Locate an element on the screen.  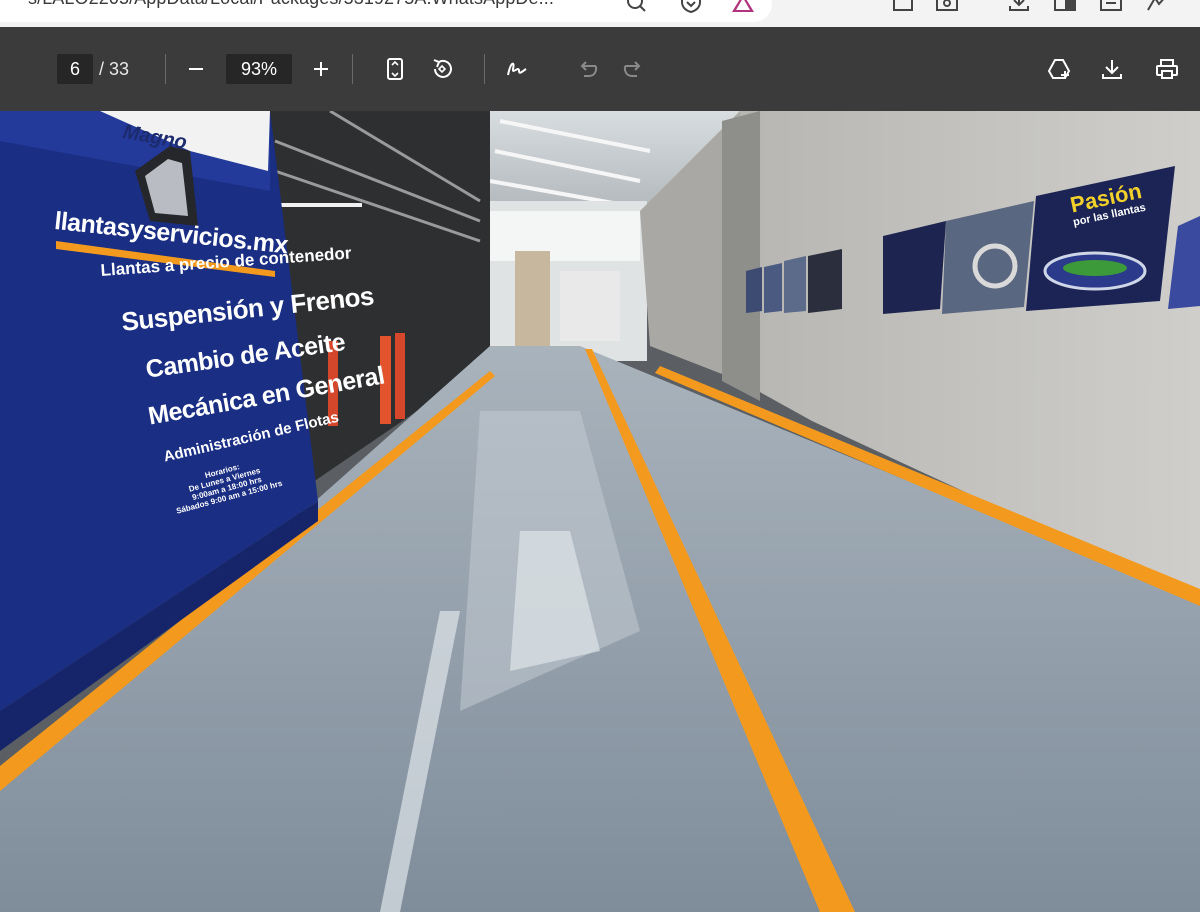
rotate-icon is located at coordinates (442, 69).